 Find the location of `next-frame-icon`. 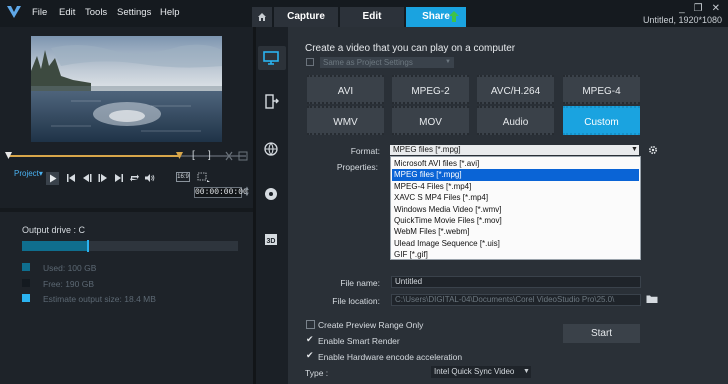

next-frame-icon is located at coordinates (103, 178).